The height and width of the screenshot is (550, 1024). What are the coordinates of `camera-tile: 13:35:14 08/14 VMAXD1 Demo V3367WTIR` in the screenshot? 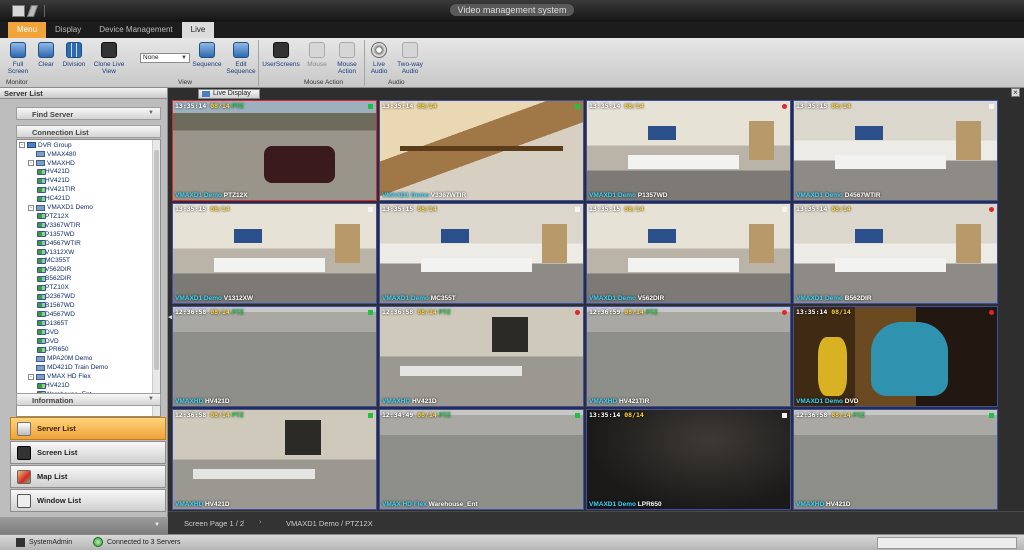 It's located at (481, 150).